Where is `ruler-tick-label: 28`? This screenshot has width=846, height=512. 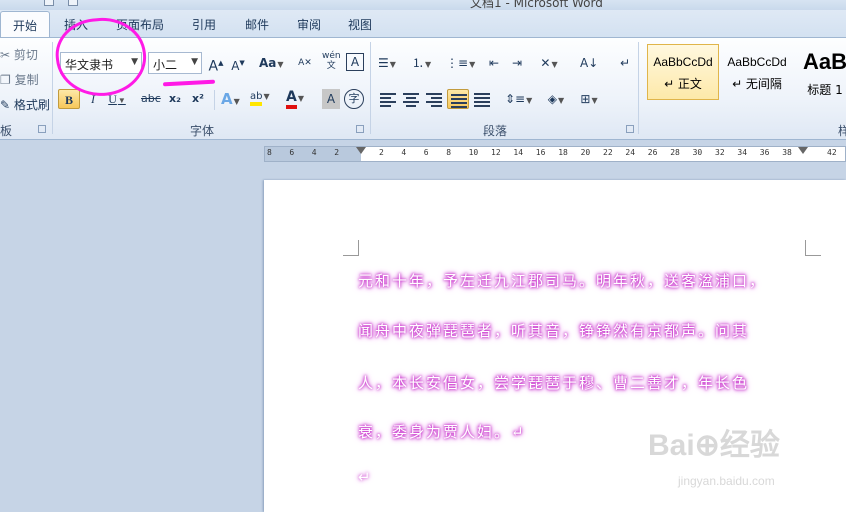
ruler-tick-label: 28 is located at coordinates (675, 152).